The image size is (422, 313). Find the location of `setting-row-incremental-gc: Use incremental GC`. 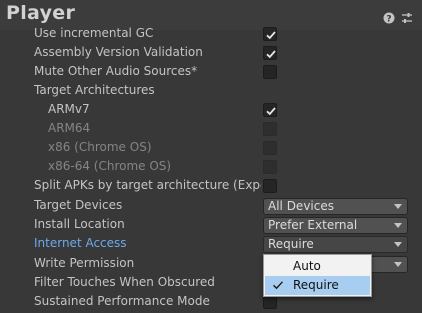

setting-row-incremental-gc: Use incremental GC is located at coordinates (211, 34).